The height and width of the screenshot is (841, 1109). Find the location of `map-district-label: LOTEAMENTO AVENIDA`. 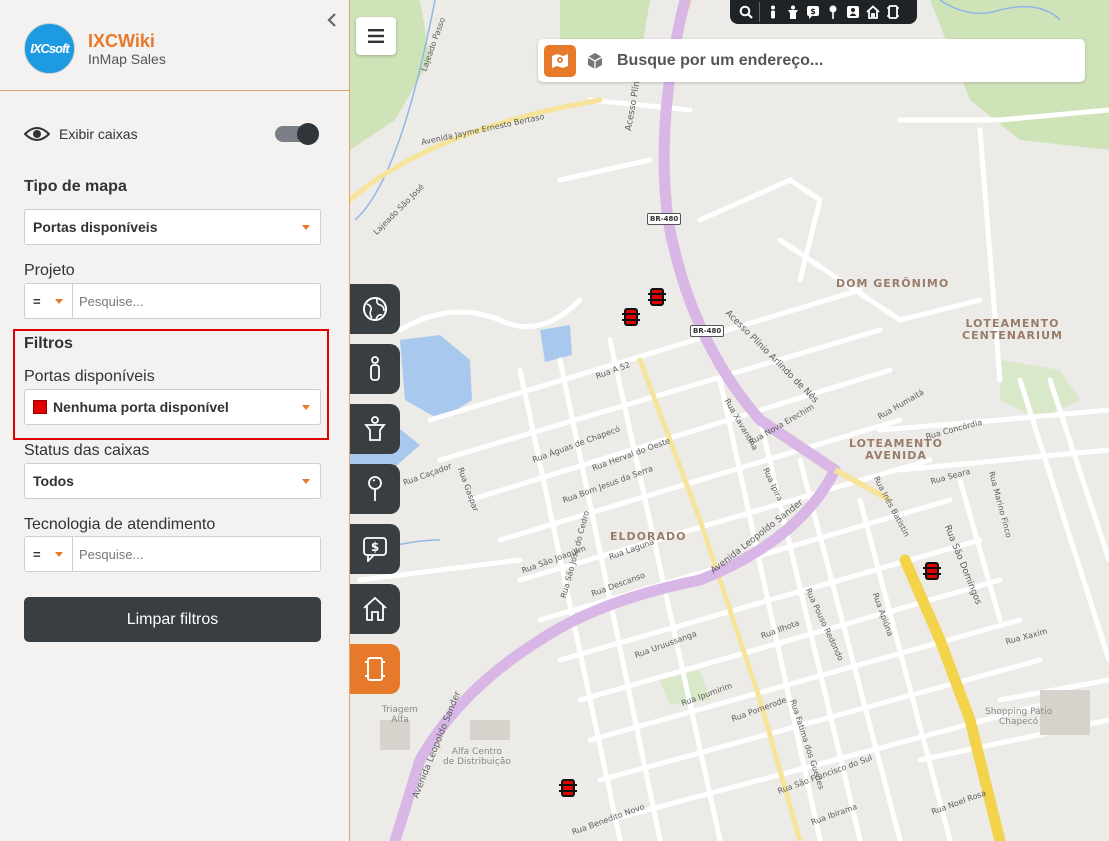

map-district-label: LOTEAMENTO AVENIDA is located at coordinates (896, 449).